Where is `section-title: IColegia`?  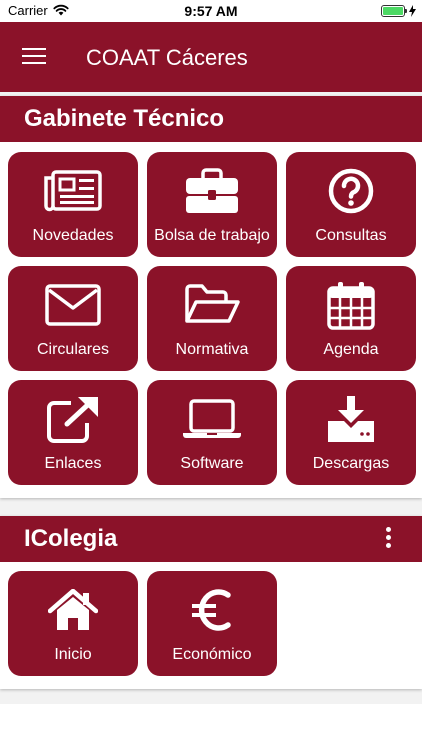 section-title: IColegia is located at coordinates (71, 538).